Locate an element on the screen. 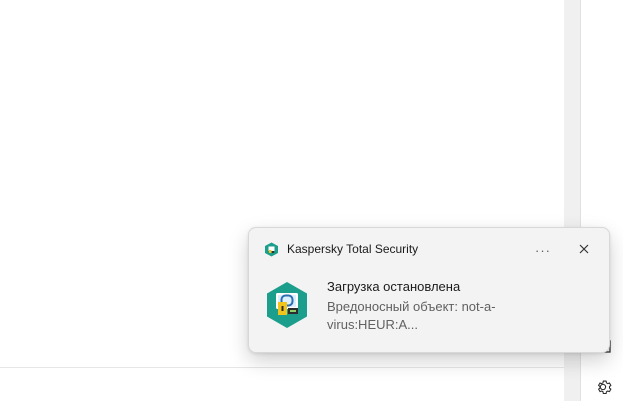 Image resolution: width=623 pixels, height=401 pixels. kaspersky-blocked-download-icon is located at coordinates (287, 305).